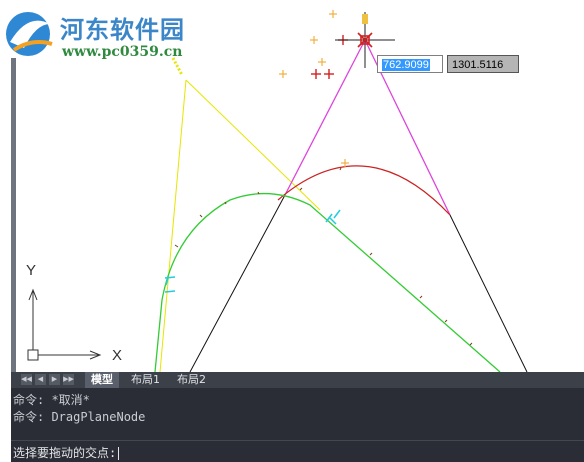  I want to click on ucs-x-label: X, so click(117, 355).